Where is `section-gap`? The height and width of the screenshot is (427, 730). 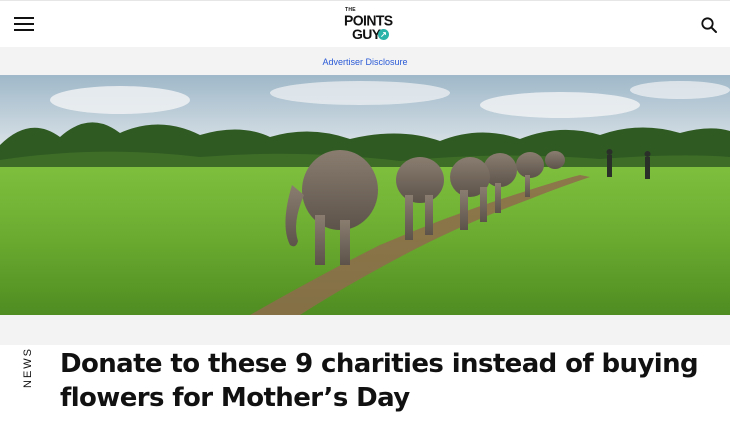
section-gap is located at coordinates (365, 330).